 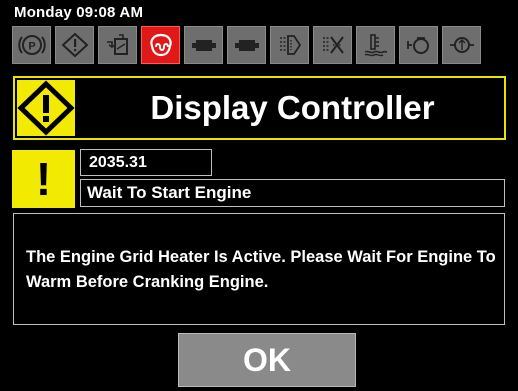 I want to click on exclamation-icon: !, so click(x=43, y=179).